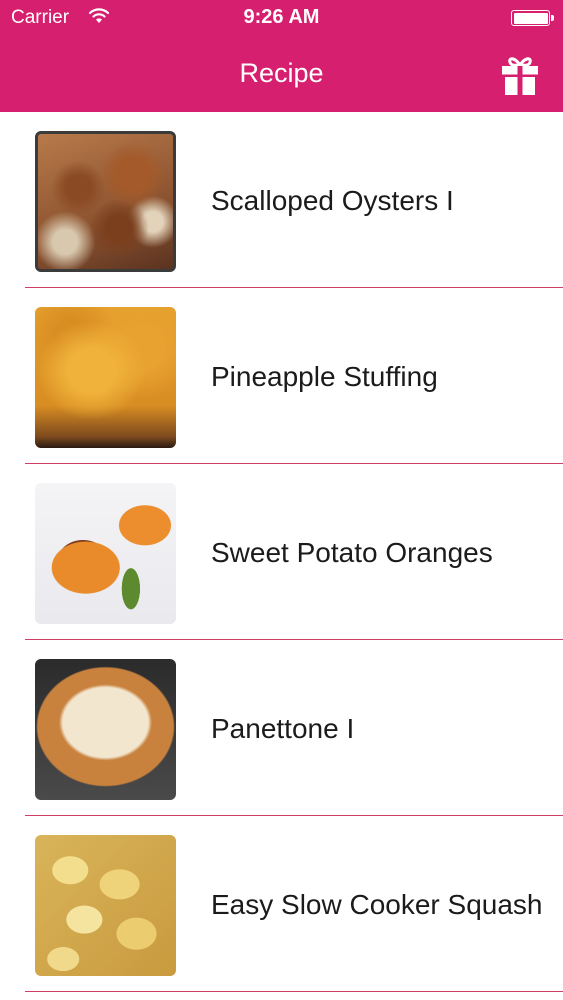 The width and height of the screenshot is (563, 1000). I want to click on recipe-title: Pineapple Stuffing, so click(324, 376).